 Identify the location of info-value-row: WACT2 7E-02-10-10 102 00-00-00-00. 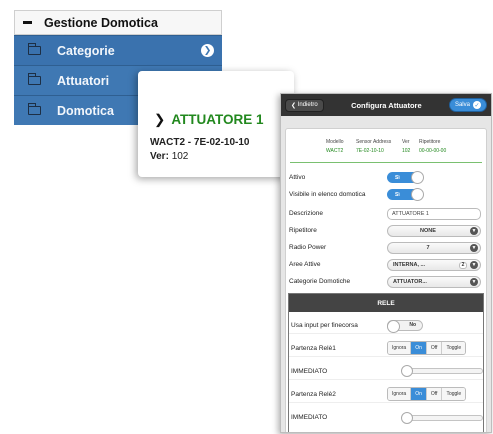
(386, 151).